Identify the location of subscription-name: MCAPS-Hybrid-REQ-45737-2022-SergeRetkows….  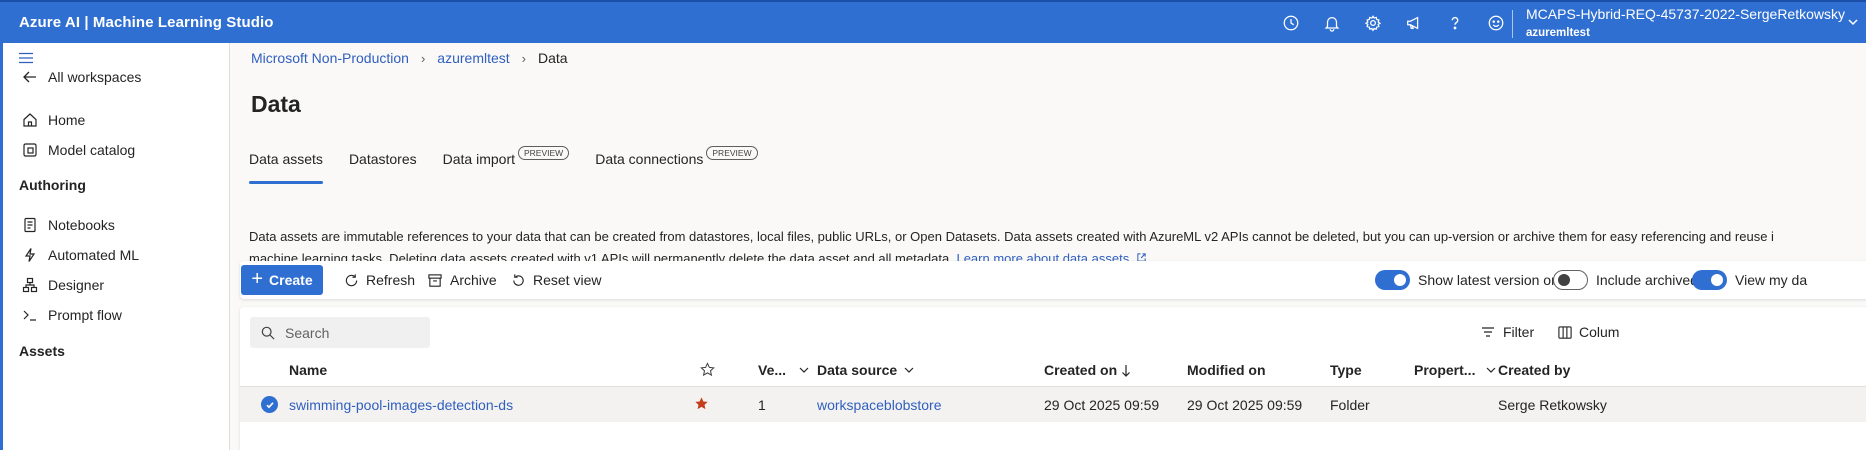
(1685, 14).